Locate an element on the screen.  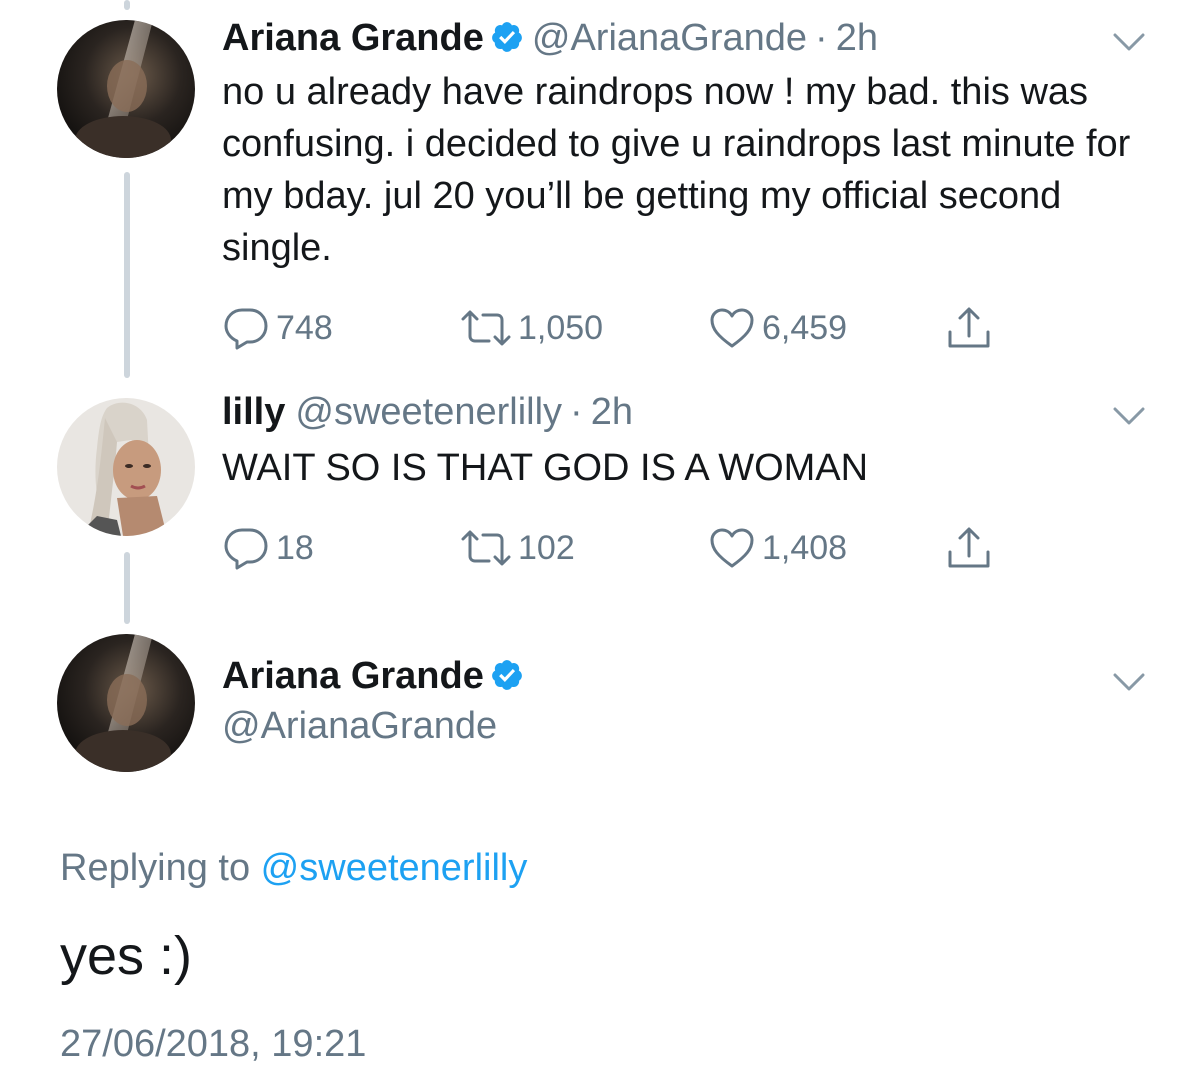
like-button: 6,459 is located at coordinates (777, 328).